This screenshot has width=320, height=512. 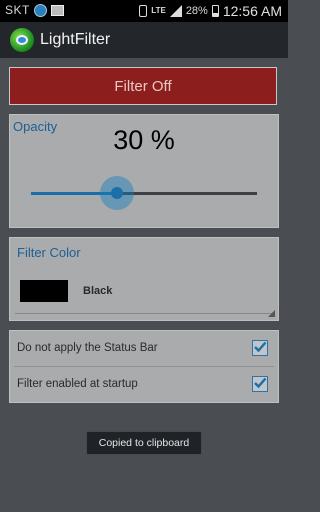 What do you see at coordinates (175, 11) in the screenshot?
I see `signal-icon` at bounding box center [175, 11].